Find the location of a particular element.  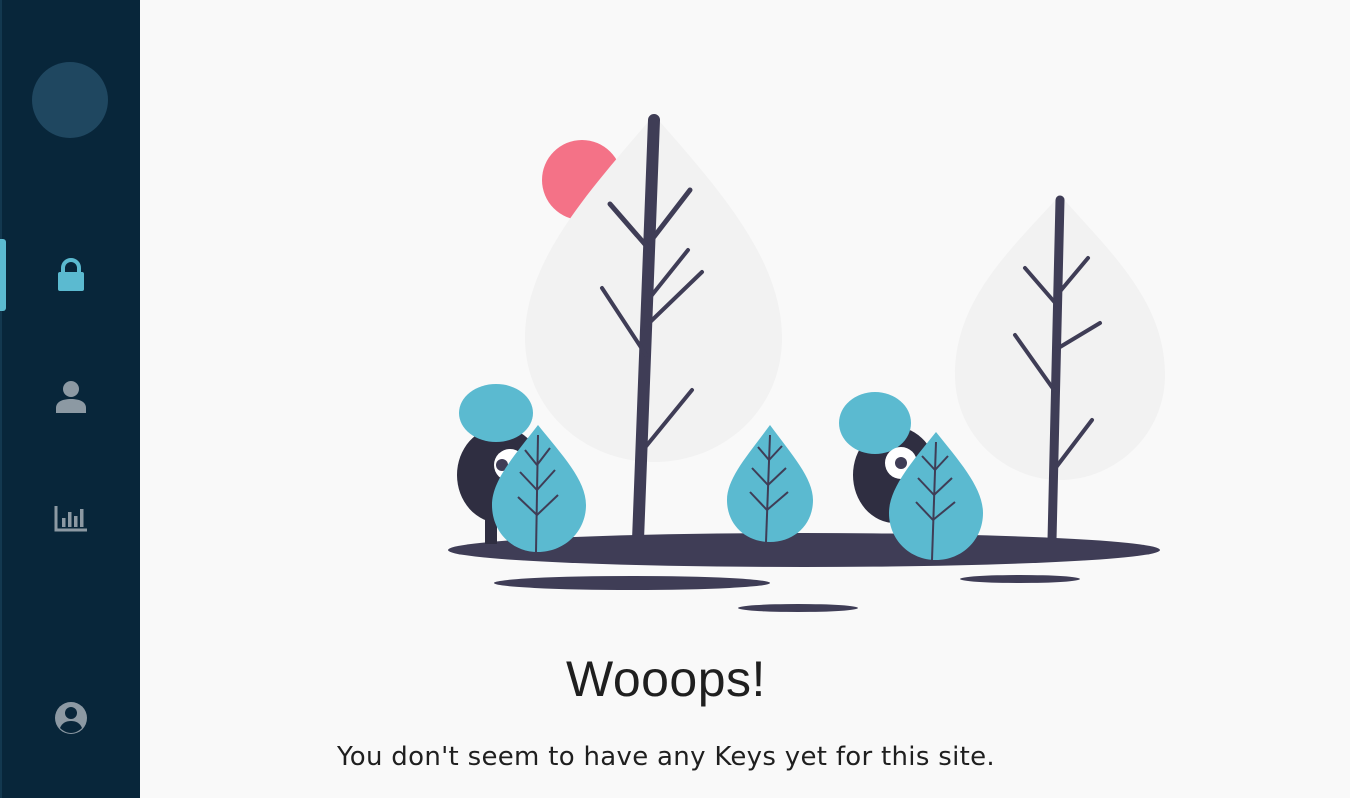

empty-state-title: Wooops! is located at coordinates (666, 679).